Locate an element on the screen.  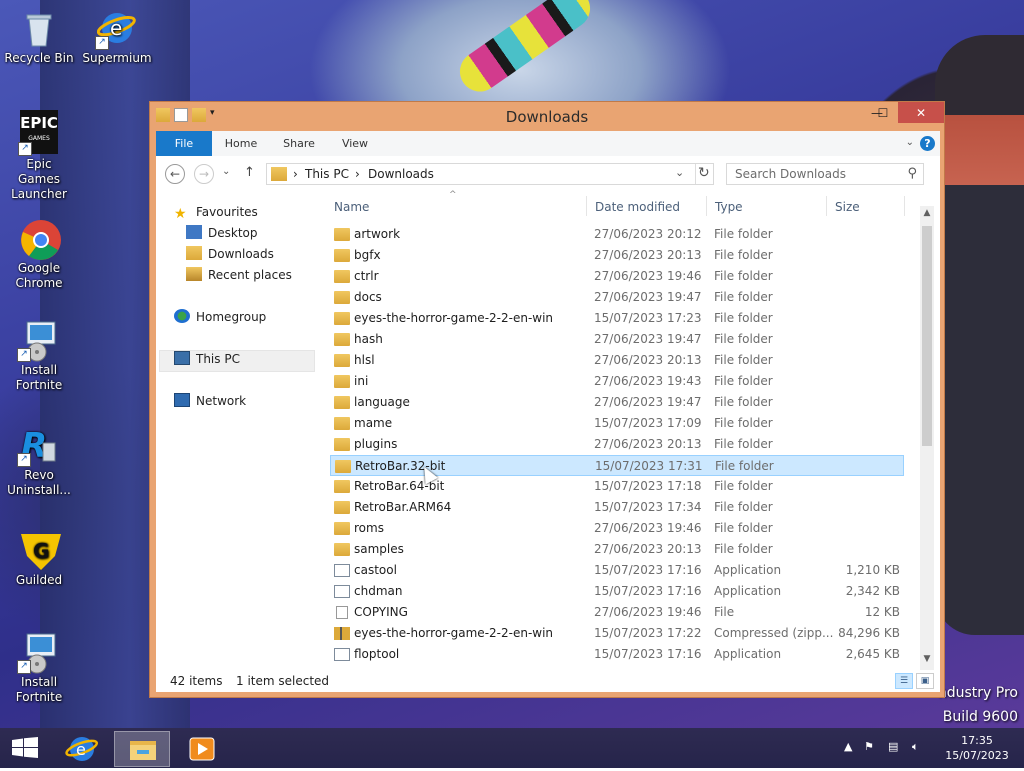
file-name: eyes-the-horror-game-2-2-en-win is located at coordinates (454, 633).